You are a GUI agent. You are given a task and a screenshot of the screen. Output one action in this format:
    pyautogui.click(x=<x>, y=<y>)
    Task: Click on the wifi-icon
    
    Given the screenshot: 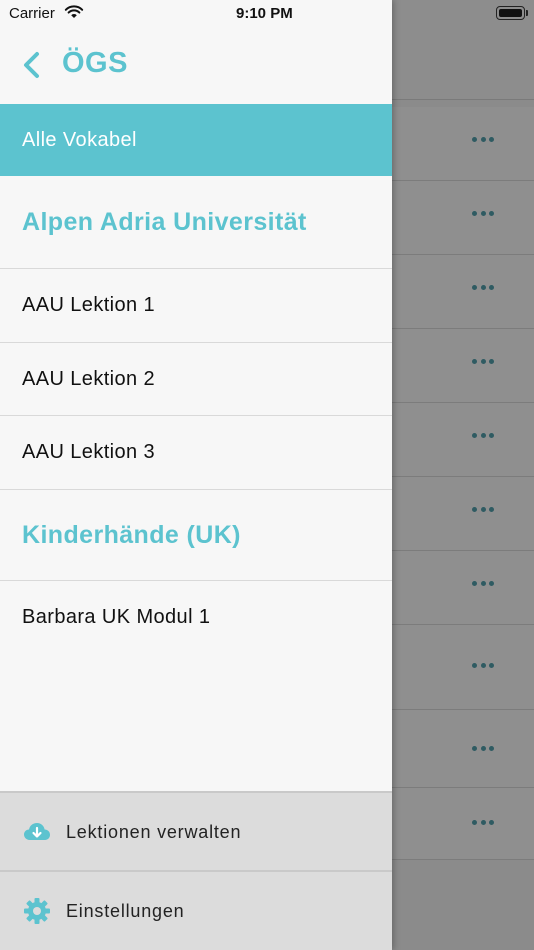 What is the action you would take?
    pyautogui.click(x=74, y=11)
    